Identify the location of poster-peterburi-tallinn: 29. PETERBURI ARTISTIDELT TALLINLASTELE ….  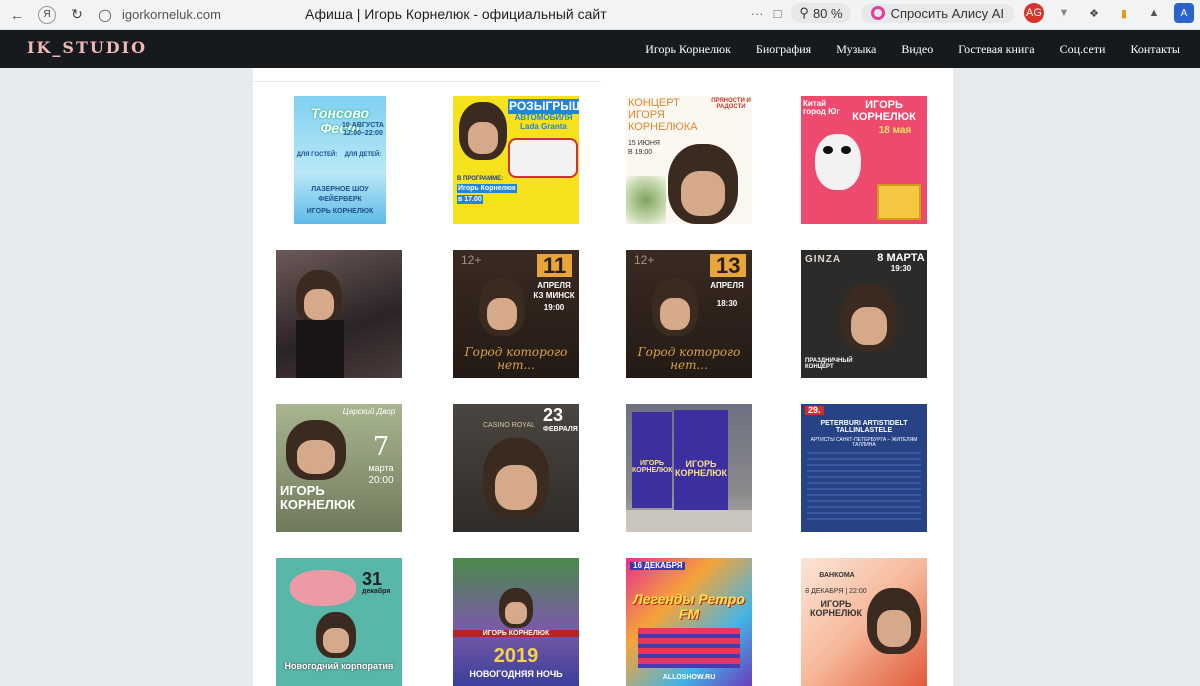
(864, 468).